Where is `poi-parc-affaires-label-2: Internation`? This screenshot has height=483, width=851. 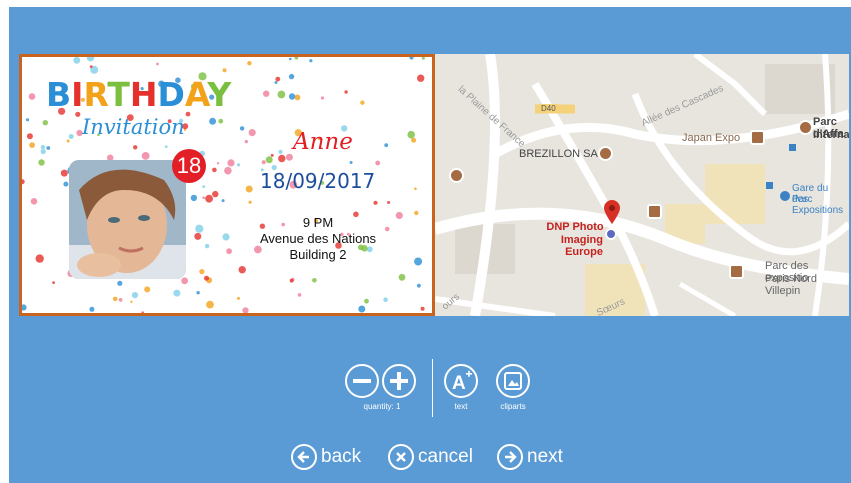
poi-parc-affaires-label-2: Internation is located at coordinates (831, 135).